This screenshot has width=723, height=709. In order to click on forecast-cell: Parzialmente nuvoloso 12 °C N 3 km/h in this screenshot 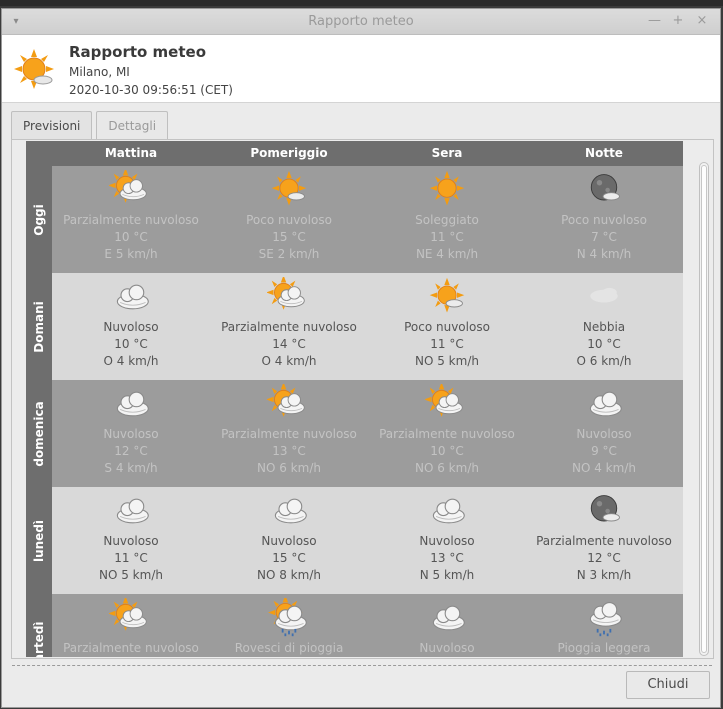, I will do `click(604, 540)`.